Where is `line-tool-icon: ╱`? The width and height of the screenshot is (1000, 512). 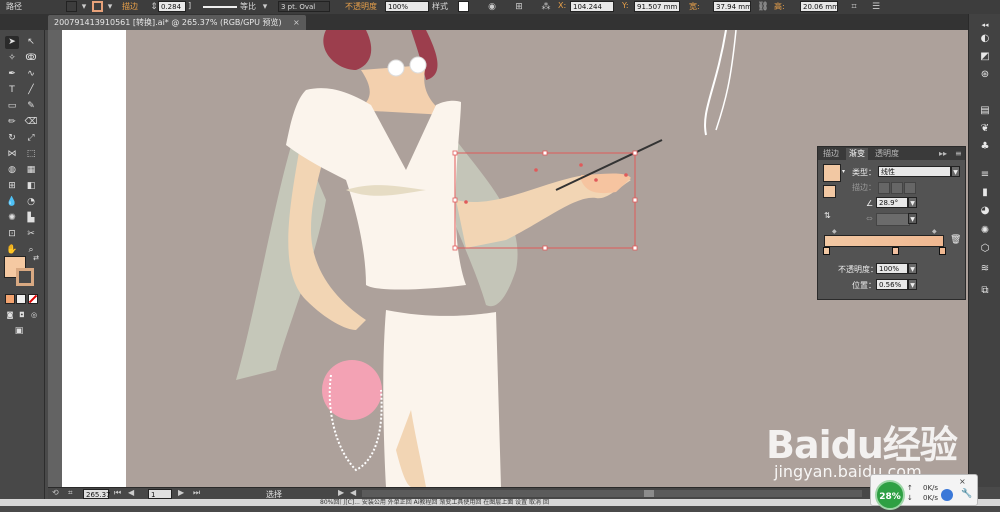 line-tool-icon: ╱ is located at coordinates (31, 90).